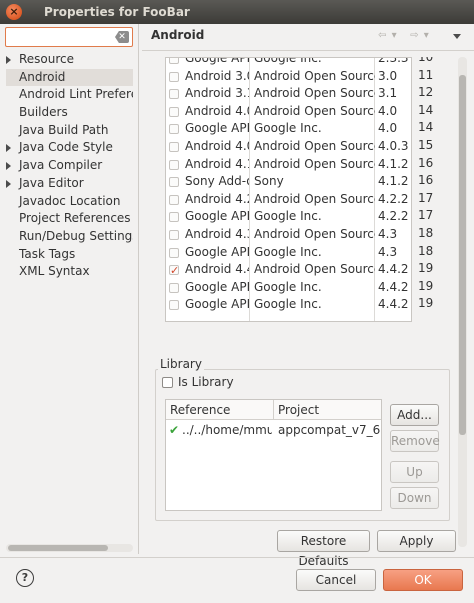 The height and width of the screenshot is (603, 474). What do you see at coordinates (66, 60) in the screenshot?
I see `sidebar-item: Resource` at bounding box center [66, 60].